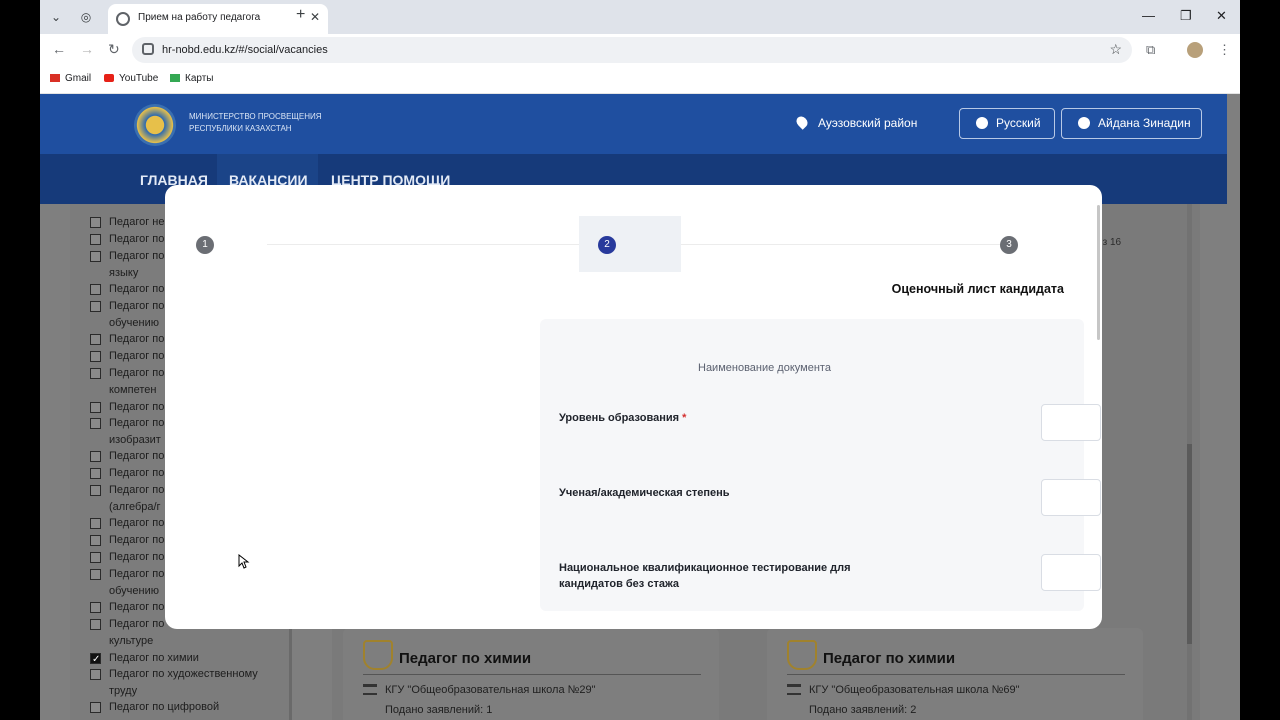  What do you see at coordinates (1150, 50) in the screenshot?
I see `extensions-icon: ⧉` at bounding box center [1150, 50].